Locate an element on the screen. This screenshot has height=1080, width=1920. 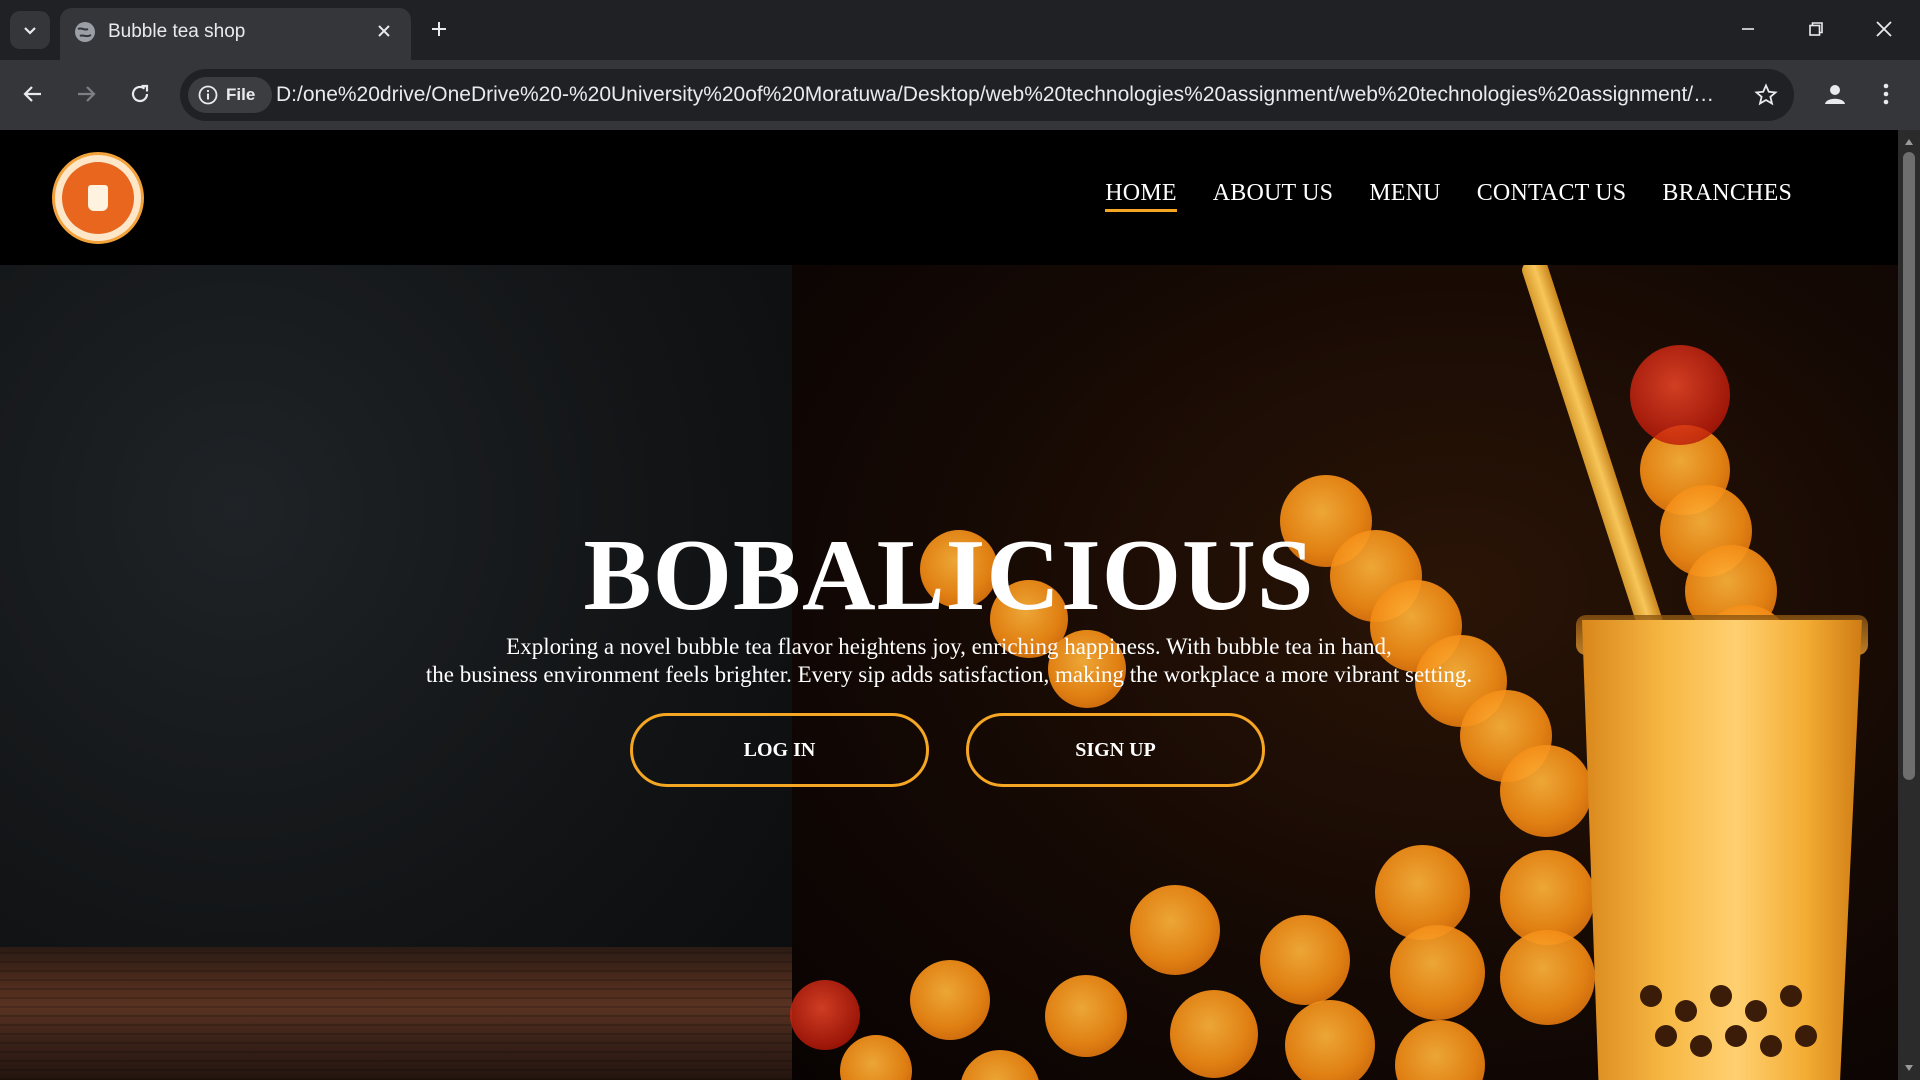
page-scrollbar is located at coordinates (1909, 605).